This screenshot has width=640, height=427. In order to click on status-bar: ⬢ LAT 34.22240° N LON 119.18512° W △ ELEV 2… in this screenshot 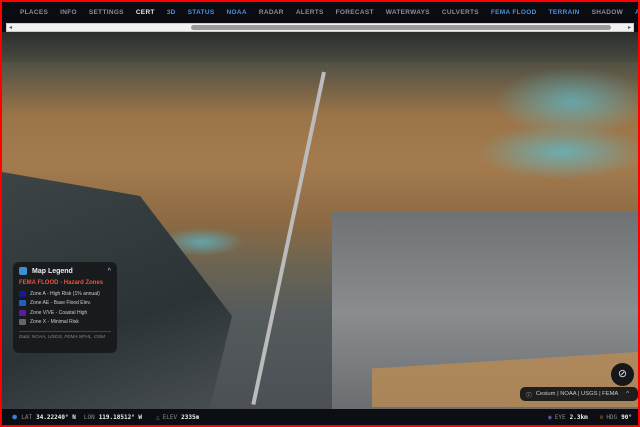, I will do `click(320, 417)`.